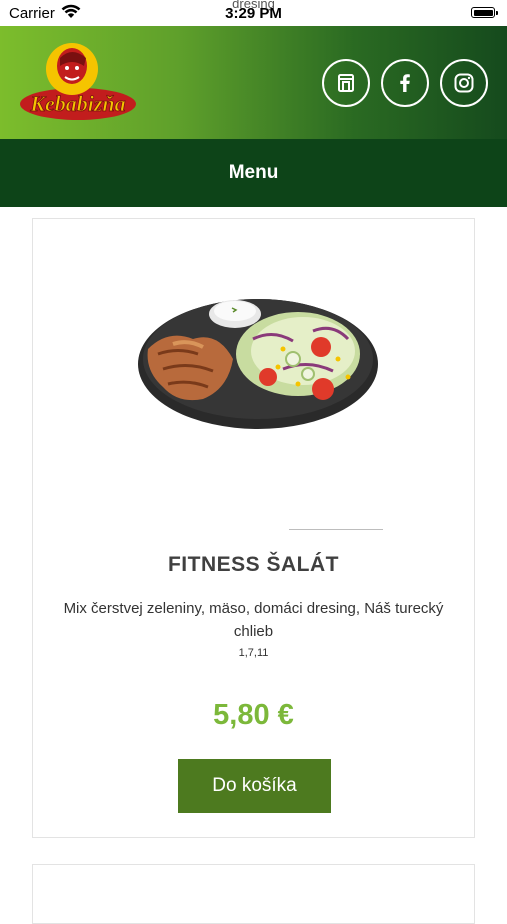 Image resolution: width=507 pixels, height=924 pixels. I want to click on header: Kebabizňa, so click(253, 82).